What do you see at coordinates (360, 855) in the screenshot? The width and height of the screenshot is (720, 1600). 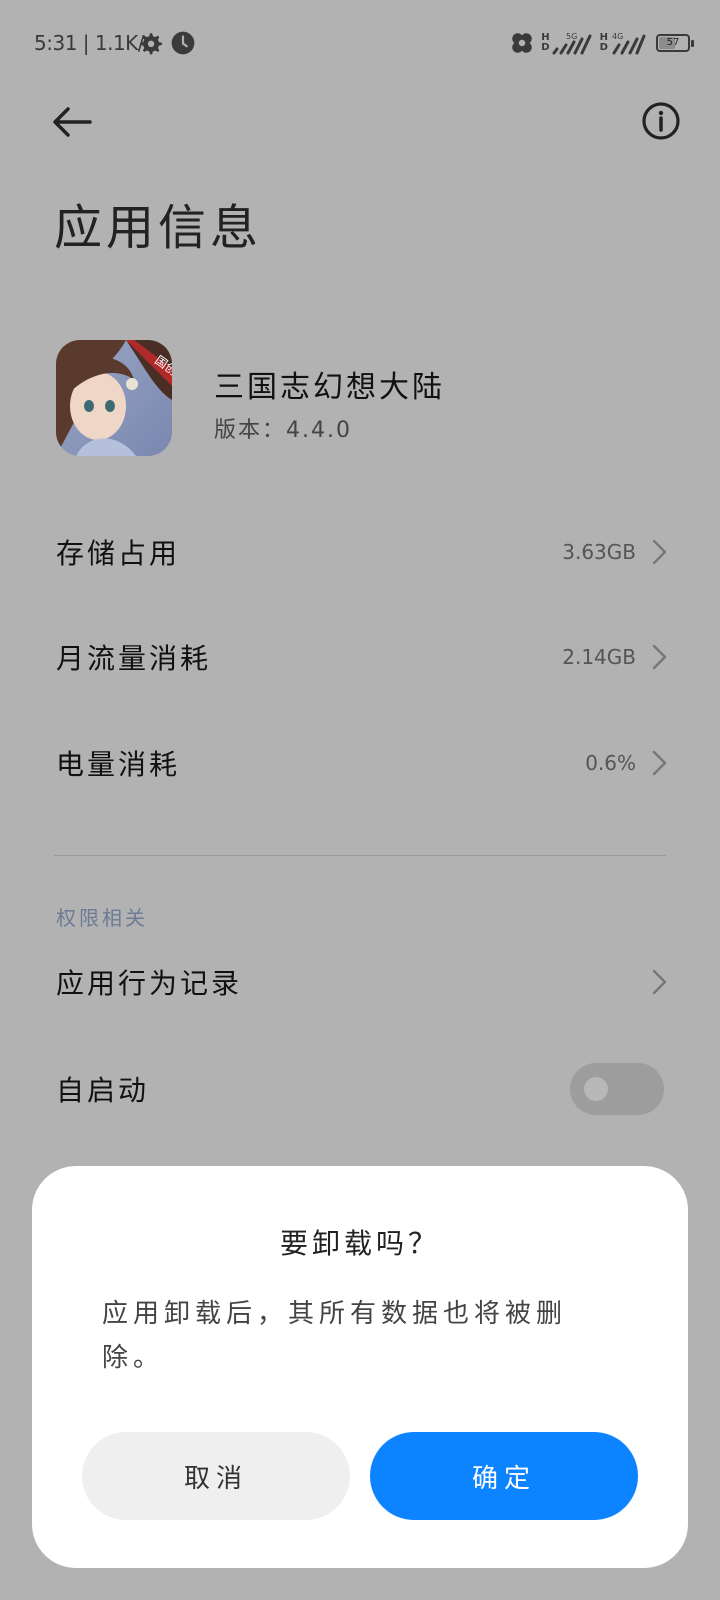 I see `section-divider` at bounding box center [360, 855].